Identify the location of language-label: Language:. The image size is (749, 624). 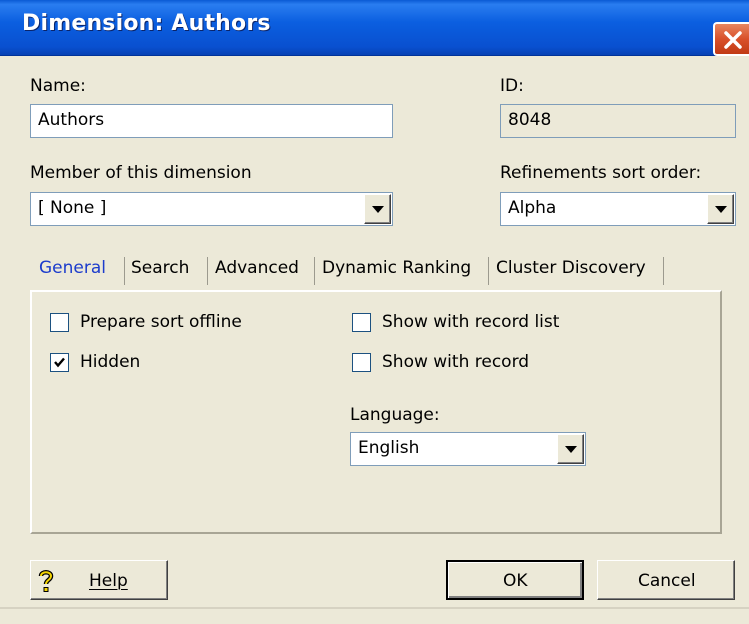
(395, 415).